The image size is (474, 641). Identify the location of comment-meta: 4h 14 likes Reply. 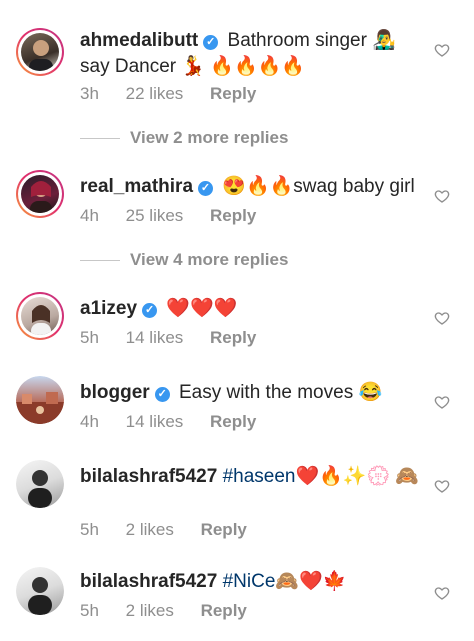
(179, 422).